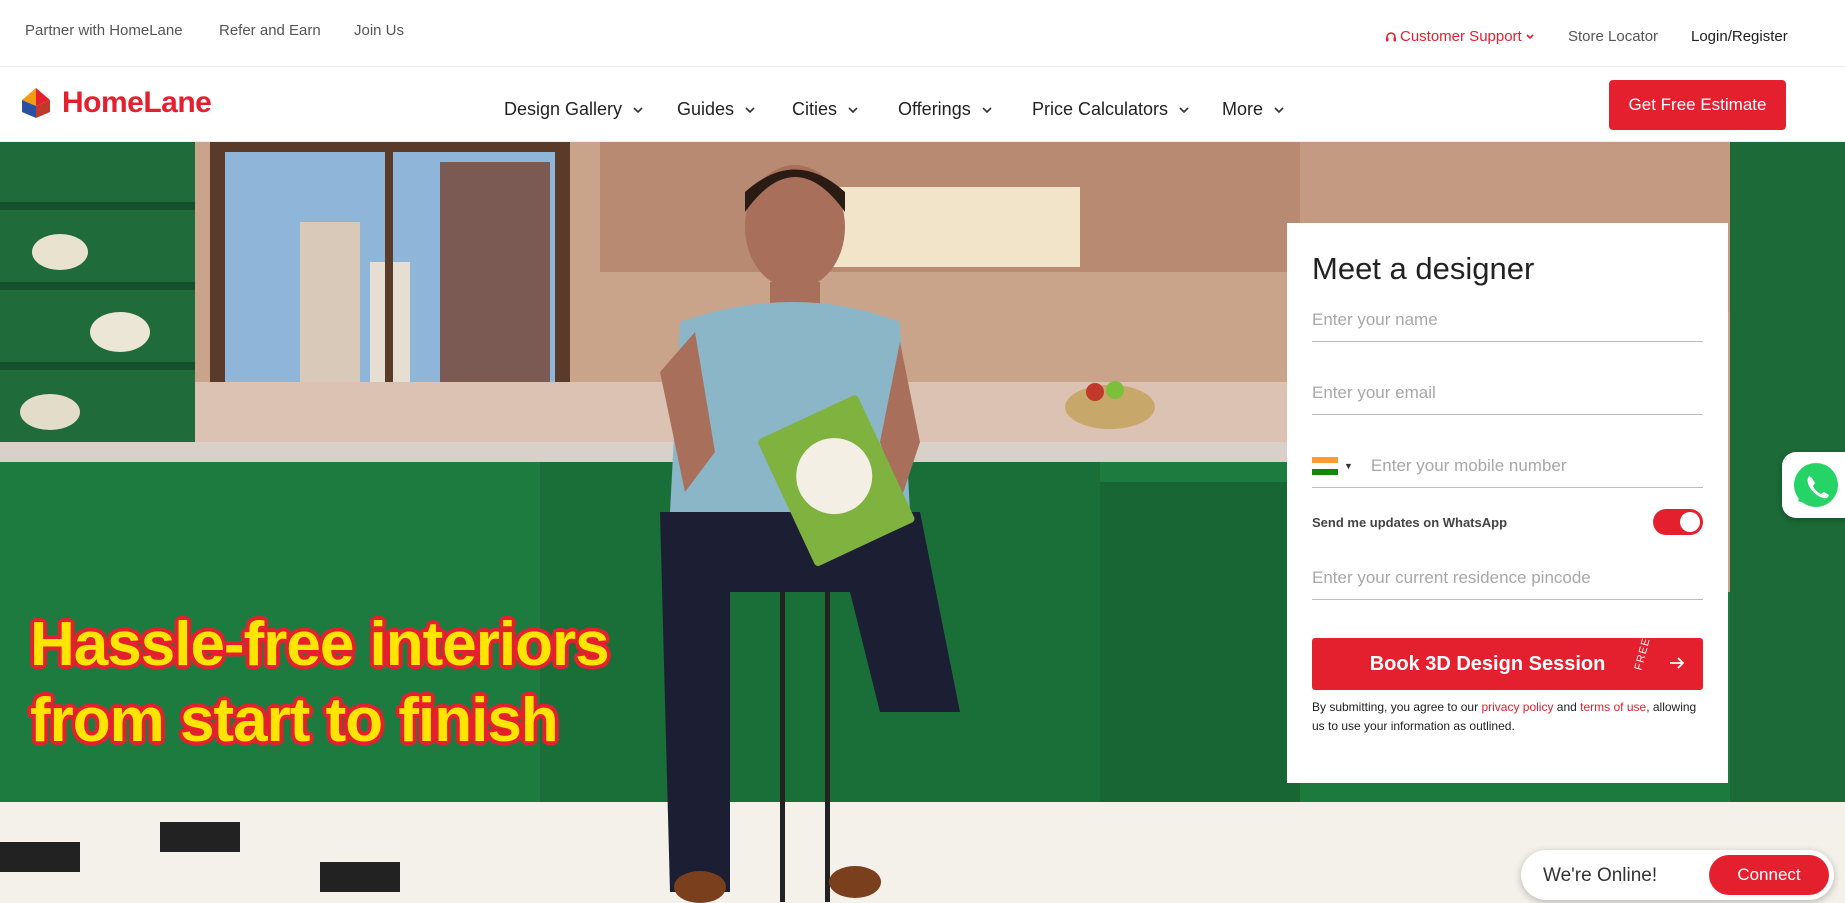 The height and width of the screenshot is (903, 1845). What do you see at coordinates (320, 644) in the screenshot?
I see `hero-headline-line1: Hassle-free interiors` at bounding box center [320, 644].